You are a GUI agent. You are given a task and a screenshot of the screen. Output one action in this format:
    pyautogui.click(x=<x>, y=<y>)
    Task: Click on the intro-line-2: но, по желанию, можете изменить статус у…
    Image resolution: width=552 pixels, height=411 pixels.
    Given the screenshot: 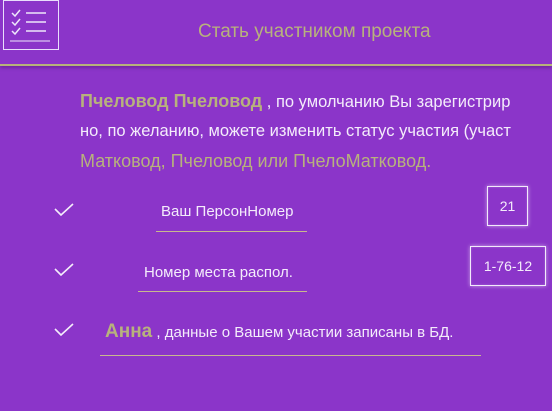 What is the action you would take?
    pyautogui.click(x=295, y=131)
    